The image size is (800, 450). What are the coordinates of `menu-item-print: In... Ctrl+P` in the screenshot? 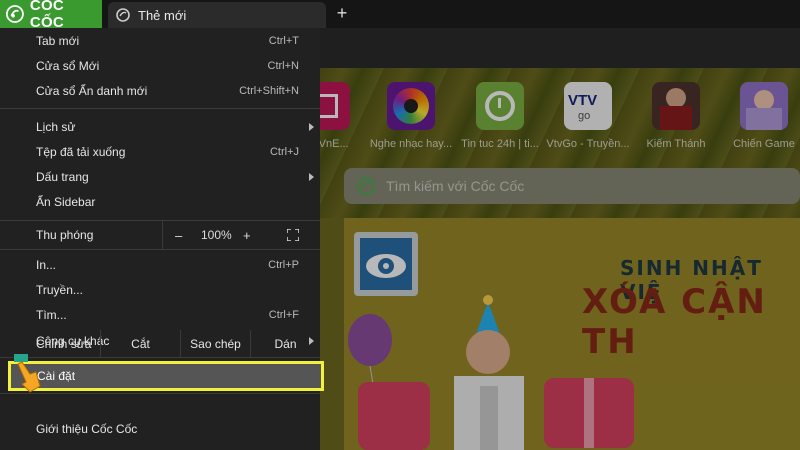 It's located at (160, 264).